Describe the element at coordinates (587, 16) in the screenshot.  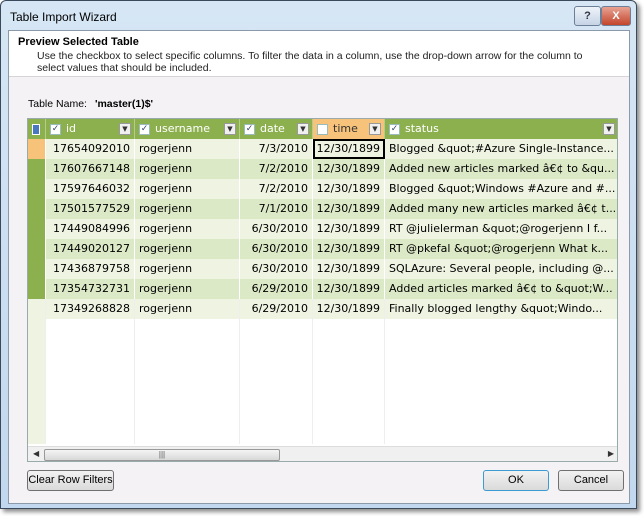
I see `help-button: ?` at that location.